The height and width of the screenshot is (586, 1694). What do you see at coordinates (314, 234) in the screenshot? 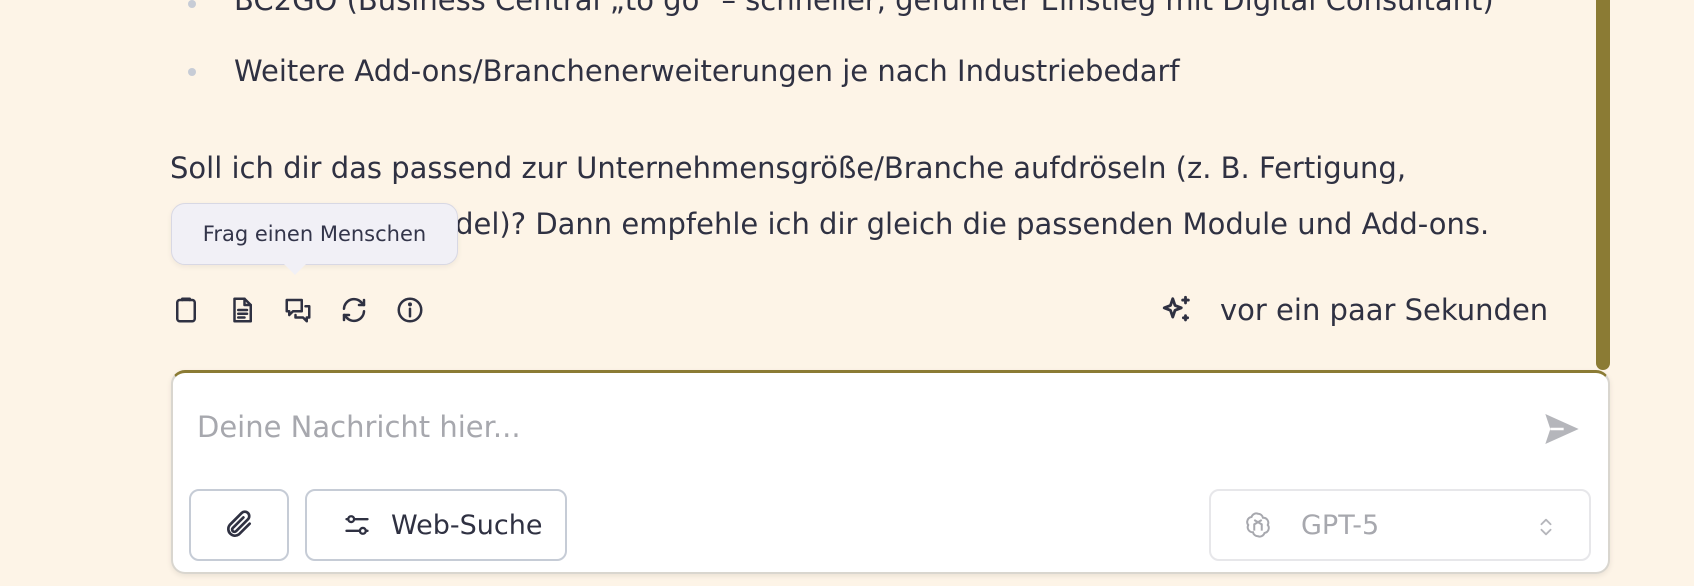
I see `tooltip: Frag einen Menschen` at bounding box center [314, 234].